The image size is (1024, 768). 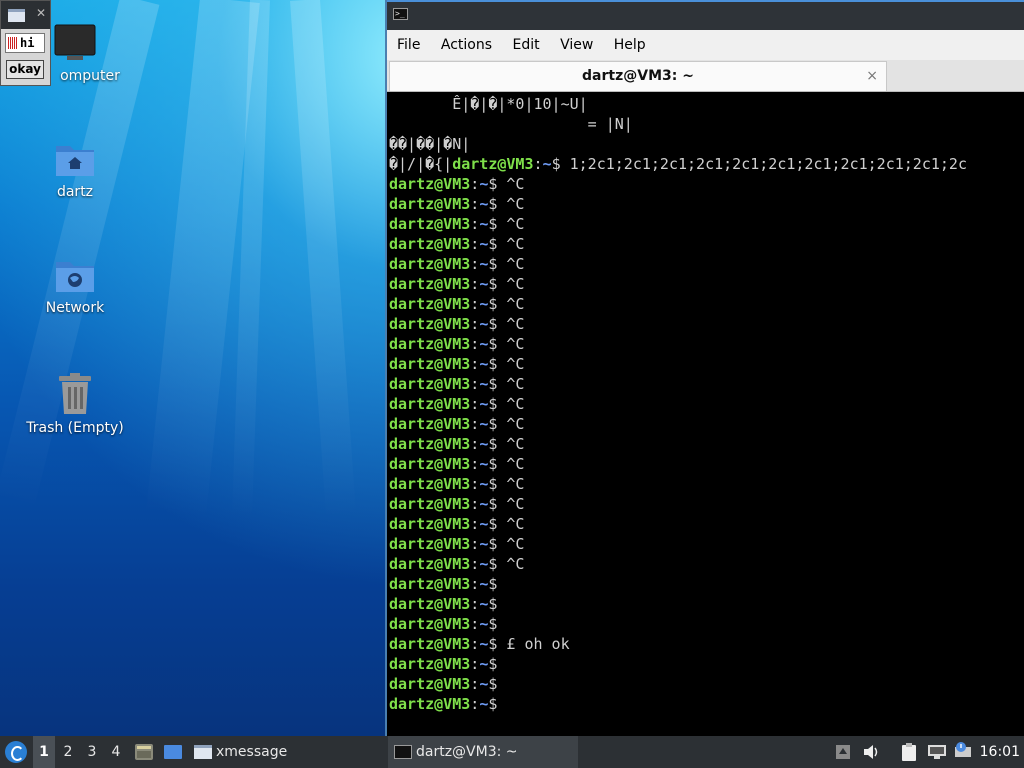 I want to click on show-desktop-icon, so click(x=173, y=752).